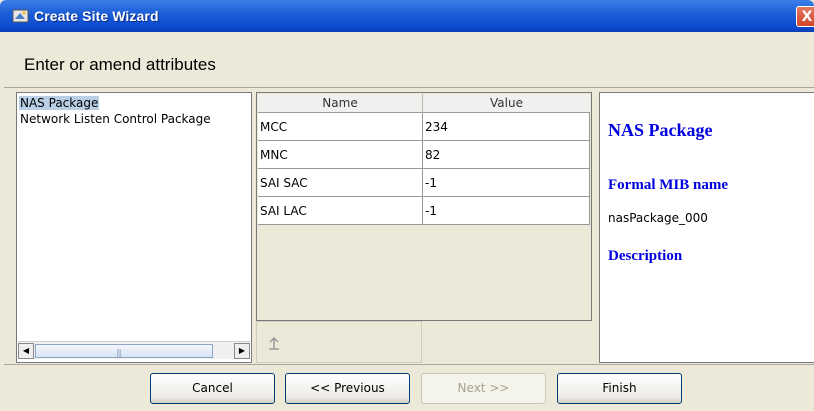 This screenshot has height=411, width=814. Describe the element at coordinates (506, 155) in the screenshot. I see `cell-value: 82` at that location.